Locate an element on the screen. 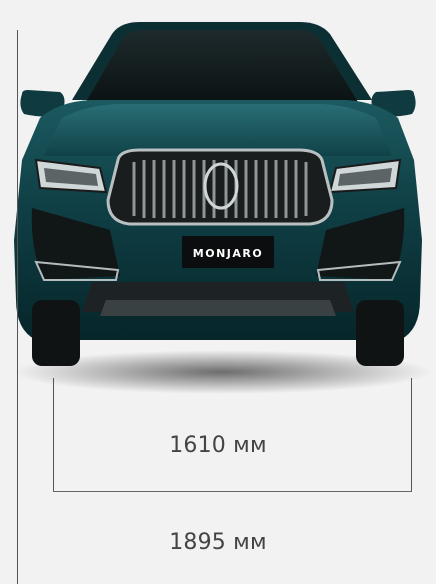  hood is located at coordinates (218, 130).